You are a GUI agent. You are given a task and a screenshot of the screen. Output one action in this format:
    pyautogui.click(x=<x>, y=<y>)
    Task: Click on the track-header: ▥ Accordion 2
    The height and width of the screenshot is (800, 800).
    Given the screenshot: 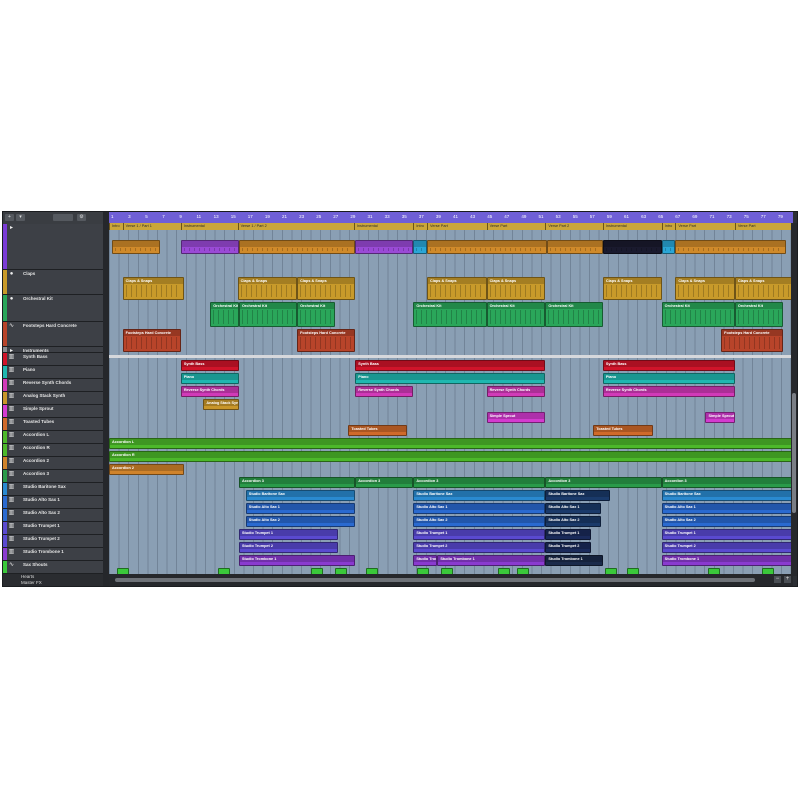 What is the action you would take?
    pyautogui.click(x=53, y=467)
    